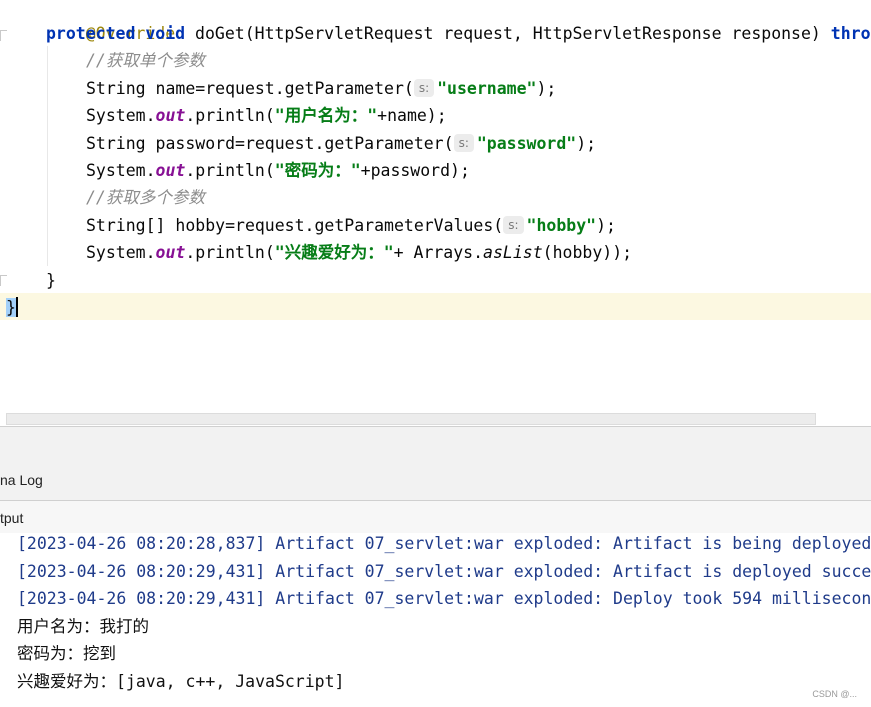 Image resolution: width=871 pixels, height=707 pixels. I want to click on code-line: System.out.println("密码为："+password);, so click(278, 170).